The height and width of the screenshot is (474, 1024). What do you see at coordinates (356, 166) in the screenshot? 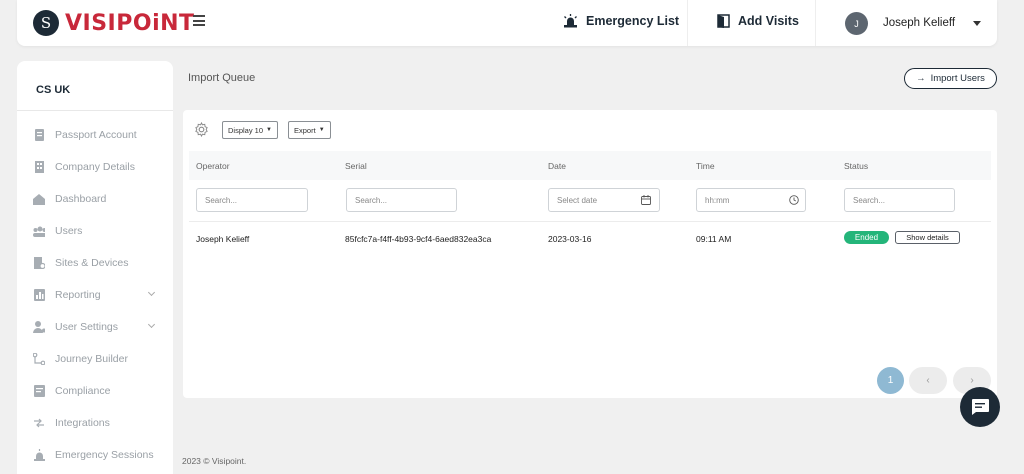
I see `column-header-serial: Serial` at bounding box center [356, 166].